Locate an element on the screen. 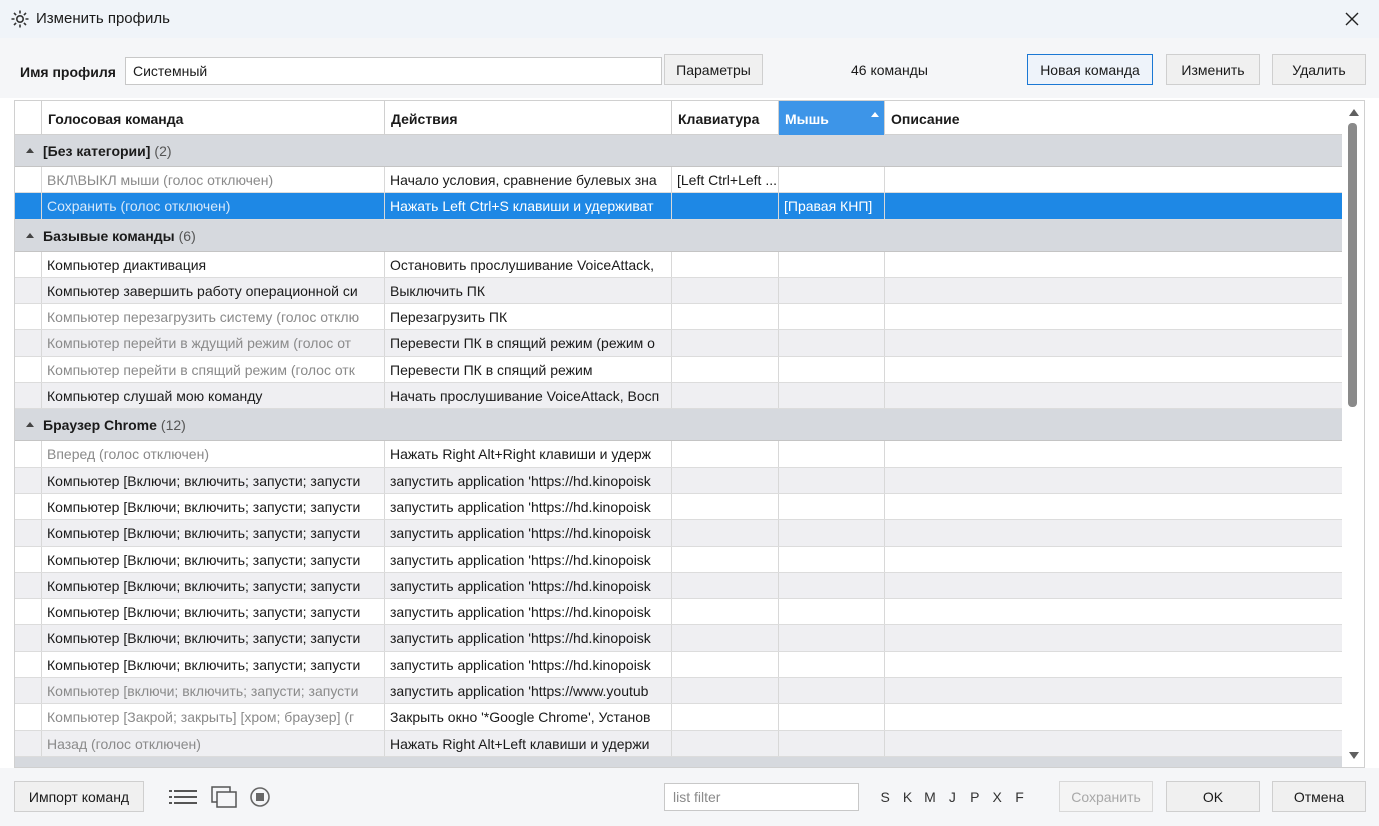 Image resolution: width=1379 pixels, height=826 pixels. letter-filter-p: P is located at coordinates (975, 797).